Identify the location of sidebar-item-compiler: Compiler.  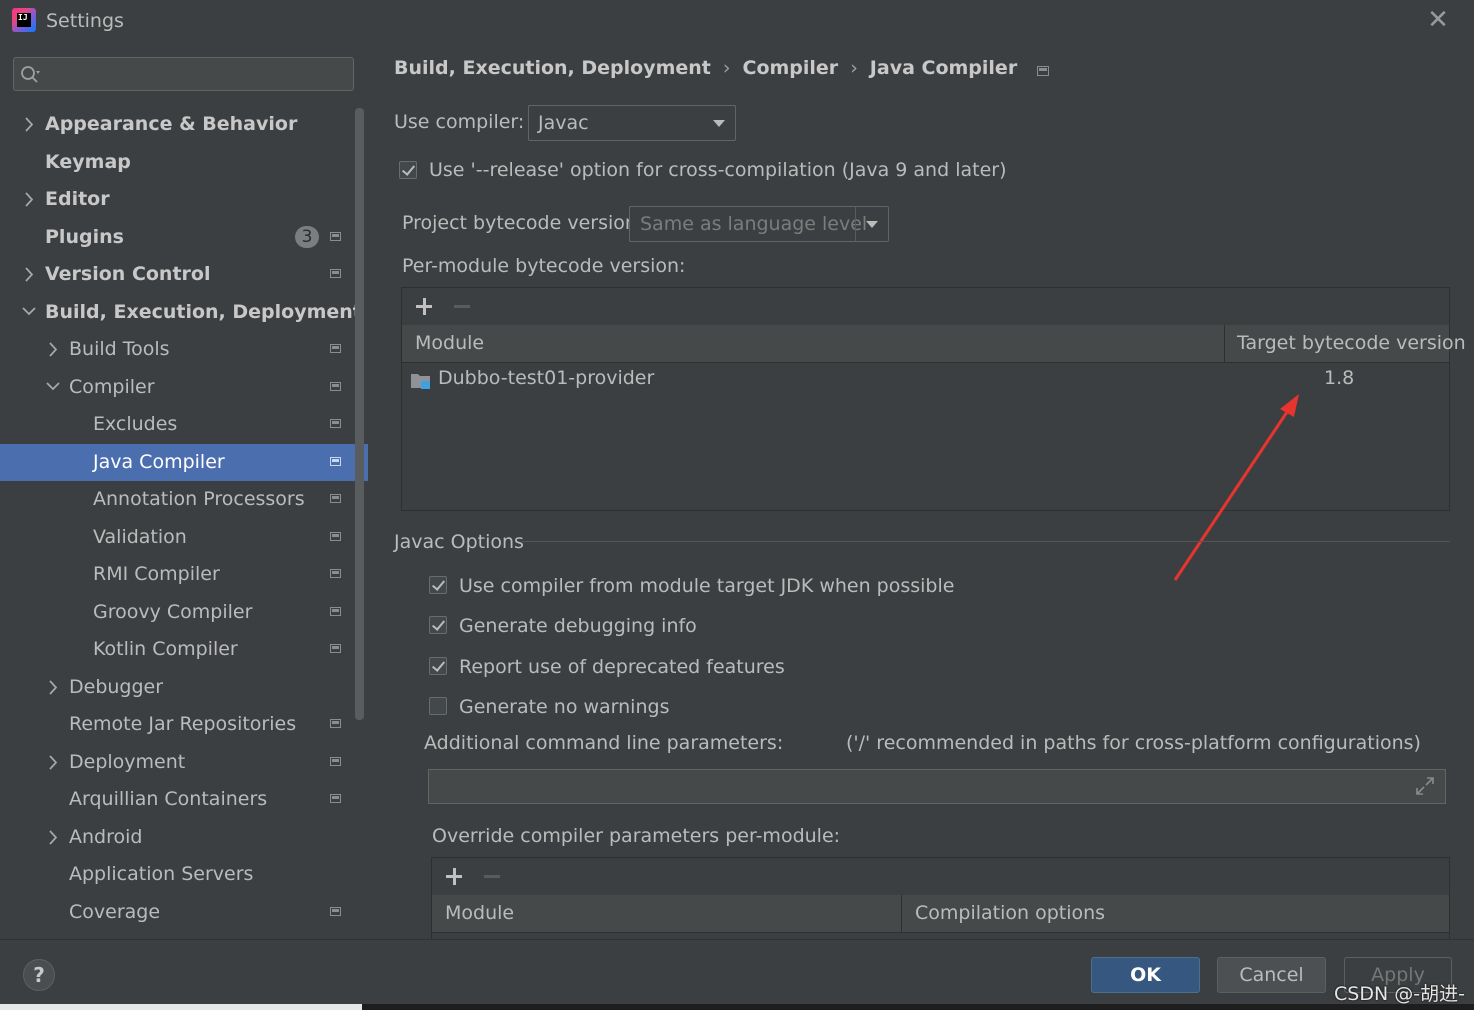
(177, 387).